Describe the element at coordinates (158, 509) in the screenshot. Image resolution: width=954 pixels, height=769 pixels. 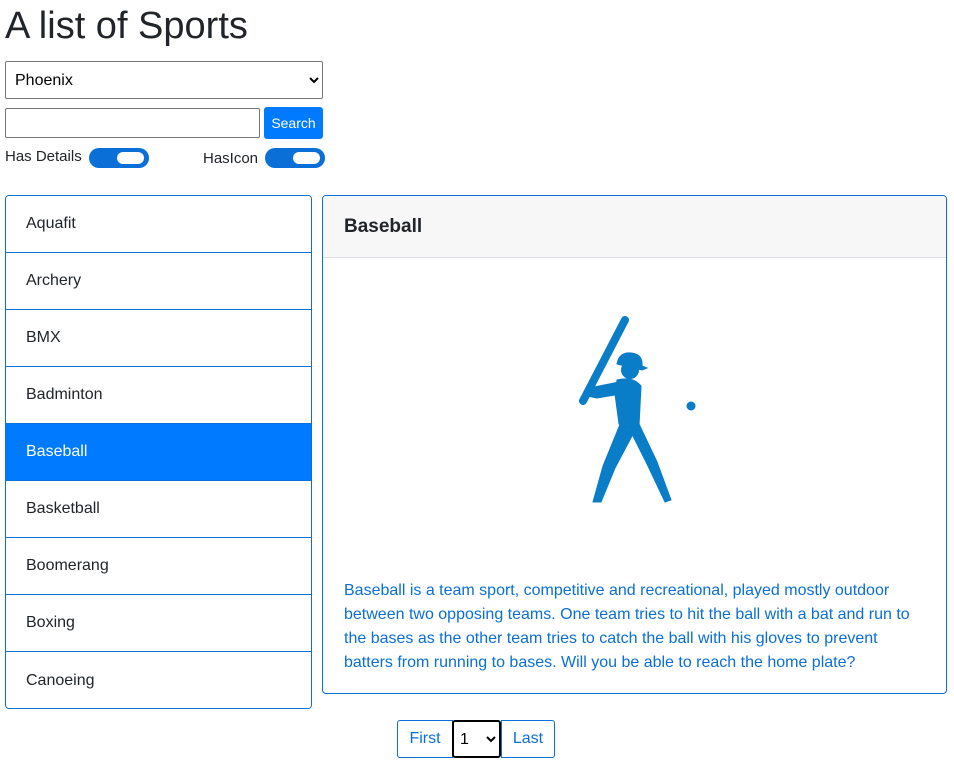
I see `sport-item-basketball: Basketball` at that location.